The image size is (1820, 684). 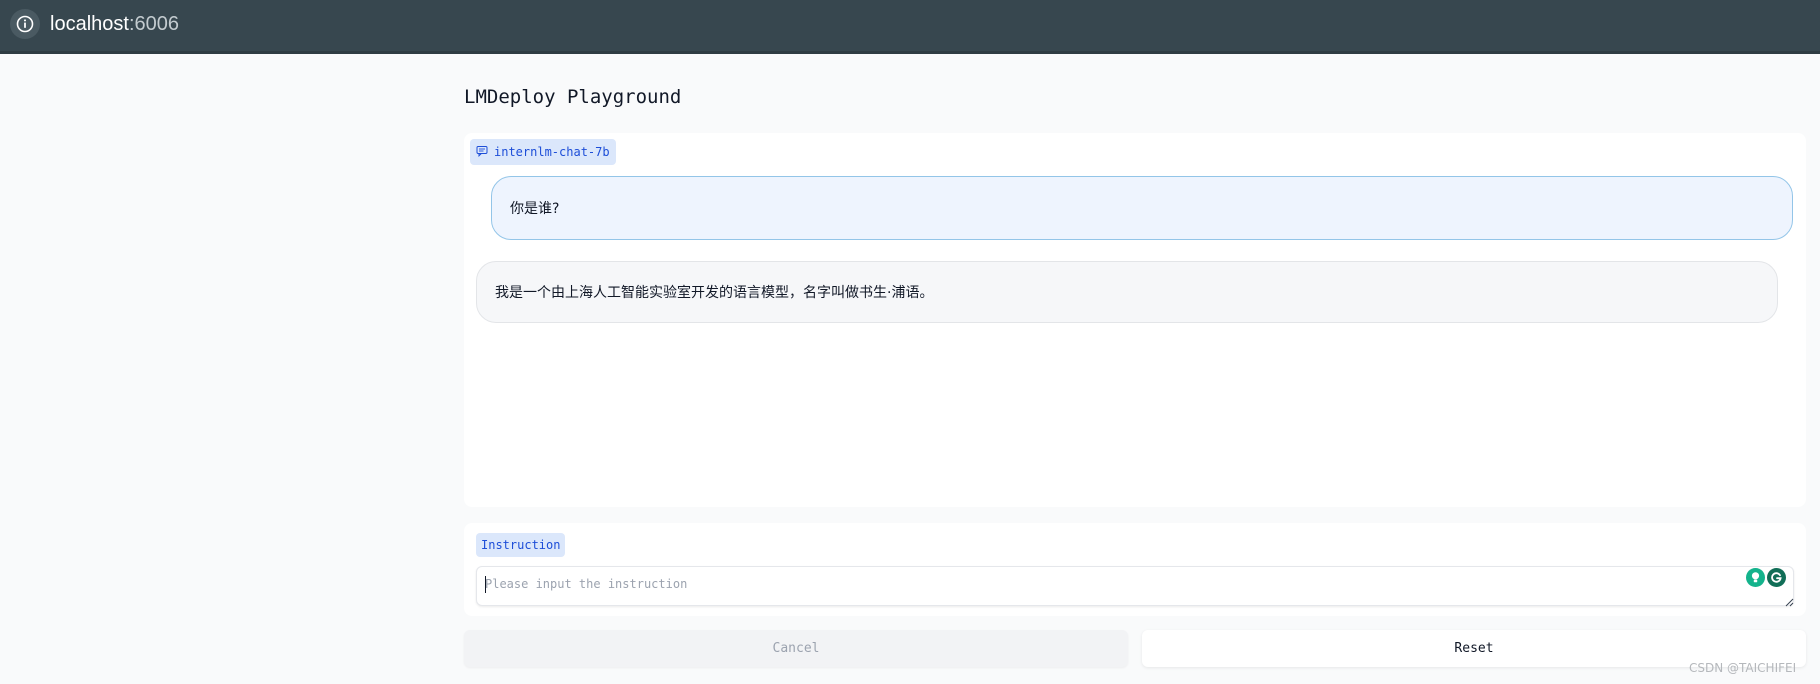 I want to click on lightbulb-icon, so click(x=1755, y=577).